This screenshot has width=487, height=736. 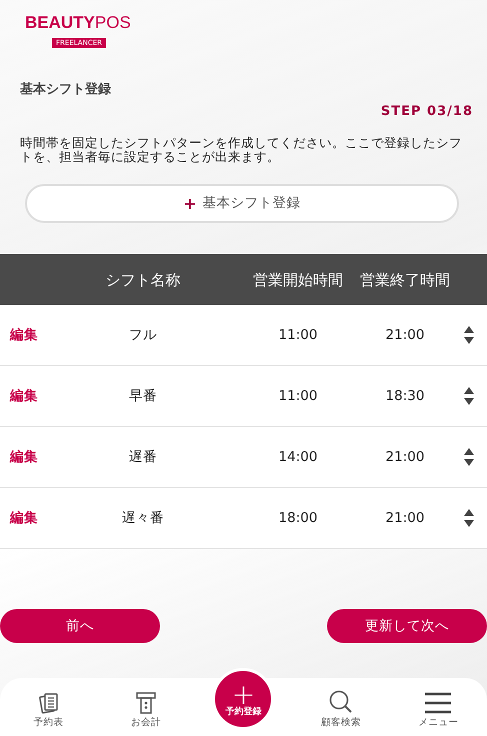 What do you see at coordinates (298, 457) in the screenshot?
I see `table-cell-text: 14:00` at bounding box center [298, 457].